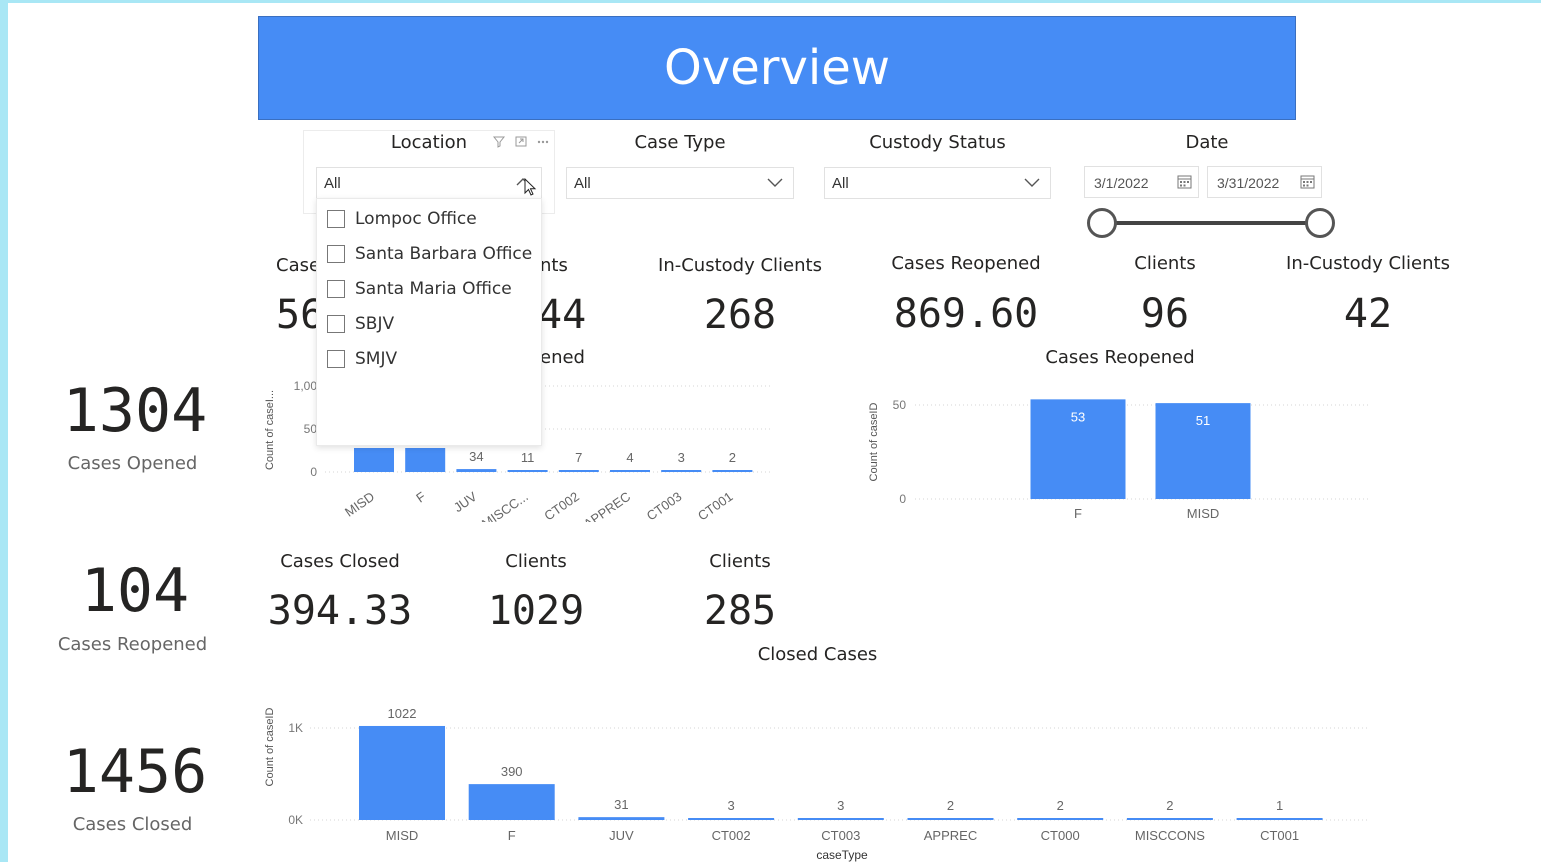 This screenshot has width=1541, height=862. What do you see at coordinates (1060, 835) in the screenshot?
I see `x-tick-label: CT000` at bounding box center [1060, 835].